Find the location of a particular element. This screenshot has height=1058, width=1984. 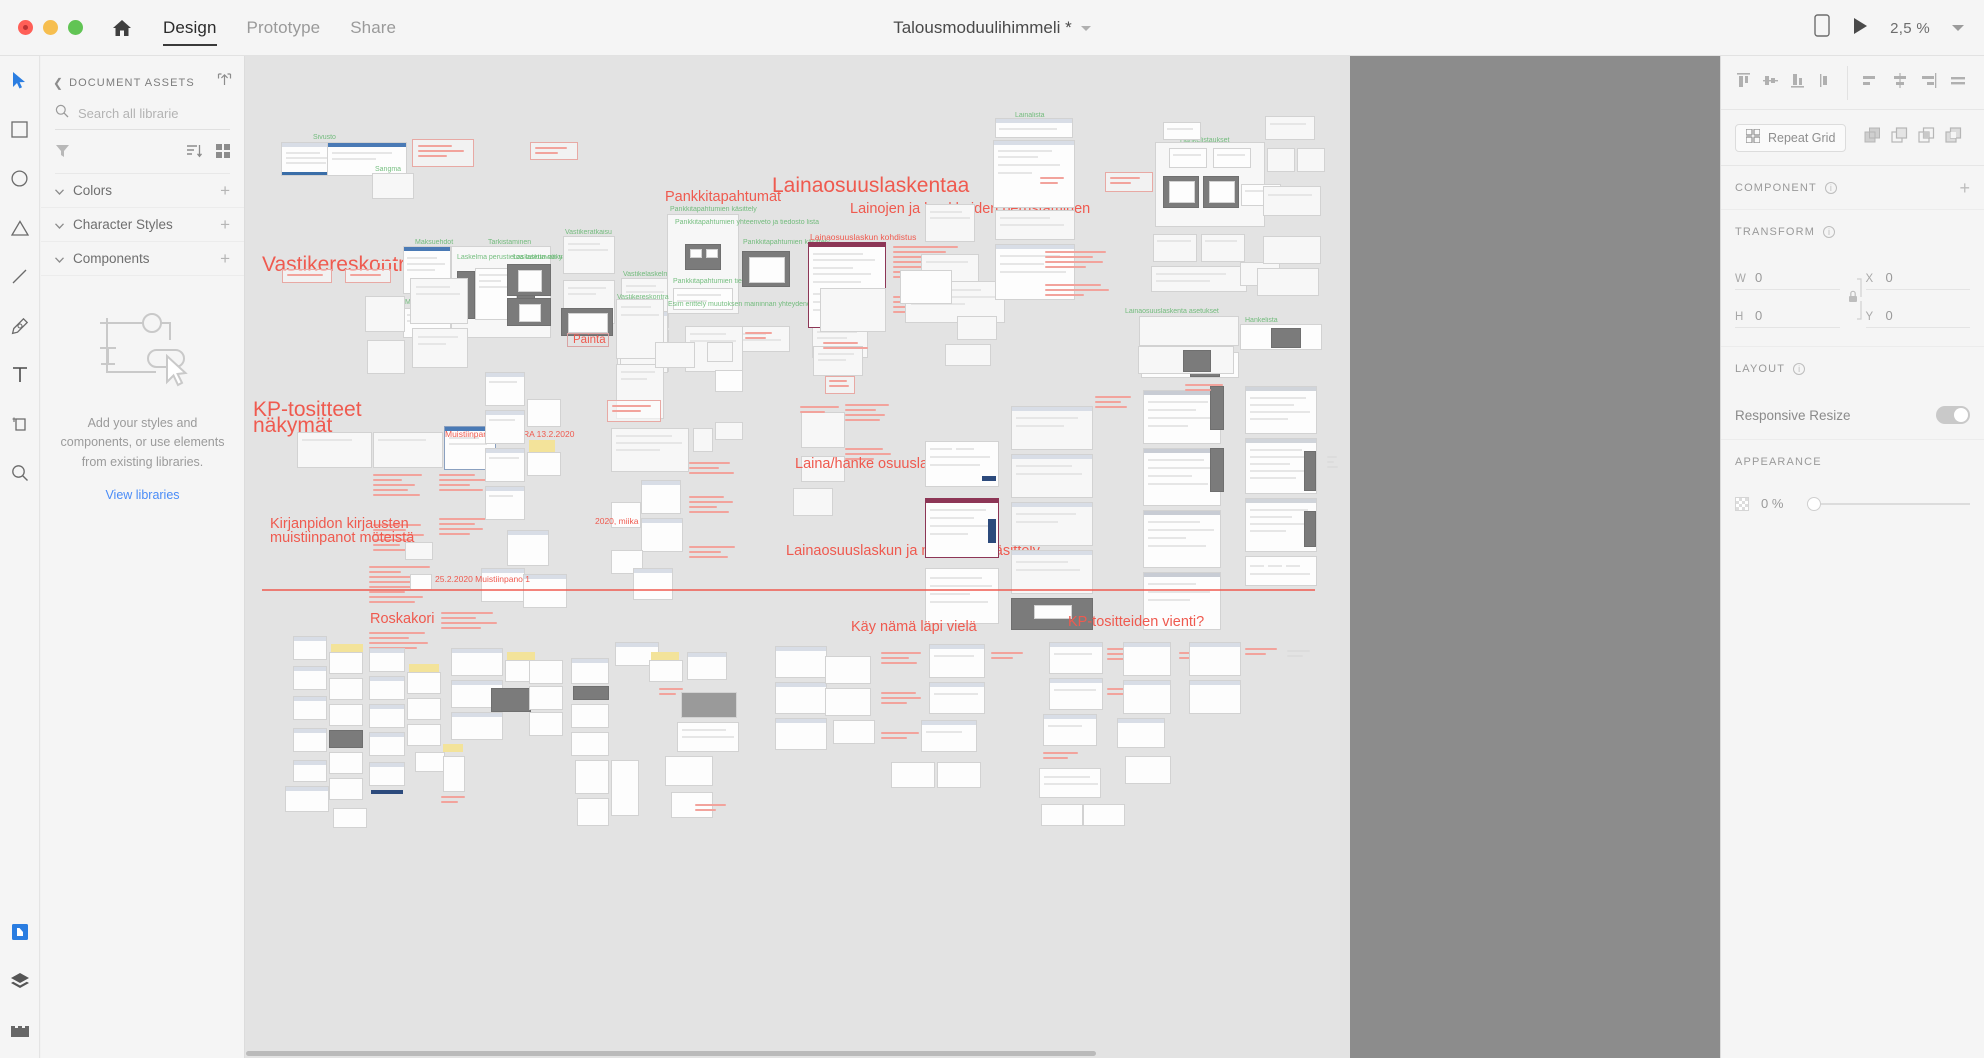

chevron-left-icon: ❮ is located at coordinates (58, 83).